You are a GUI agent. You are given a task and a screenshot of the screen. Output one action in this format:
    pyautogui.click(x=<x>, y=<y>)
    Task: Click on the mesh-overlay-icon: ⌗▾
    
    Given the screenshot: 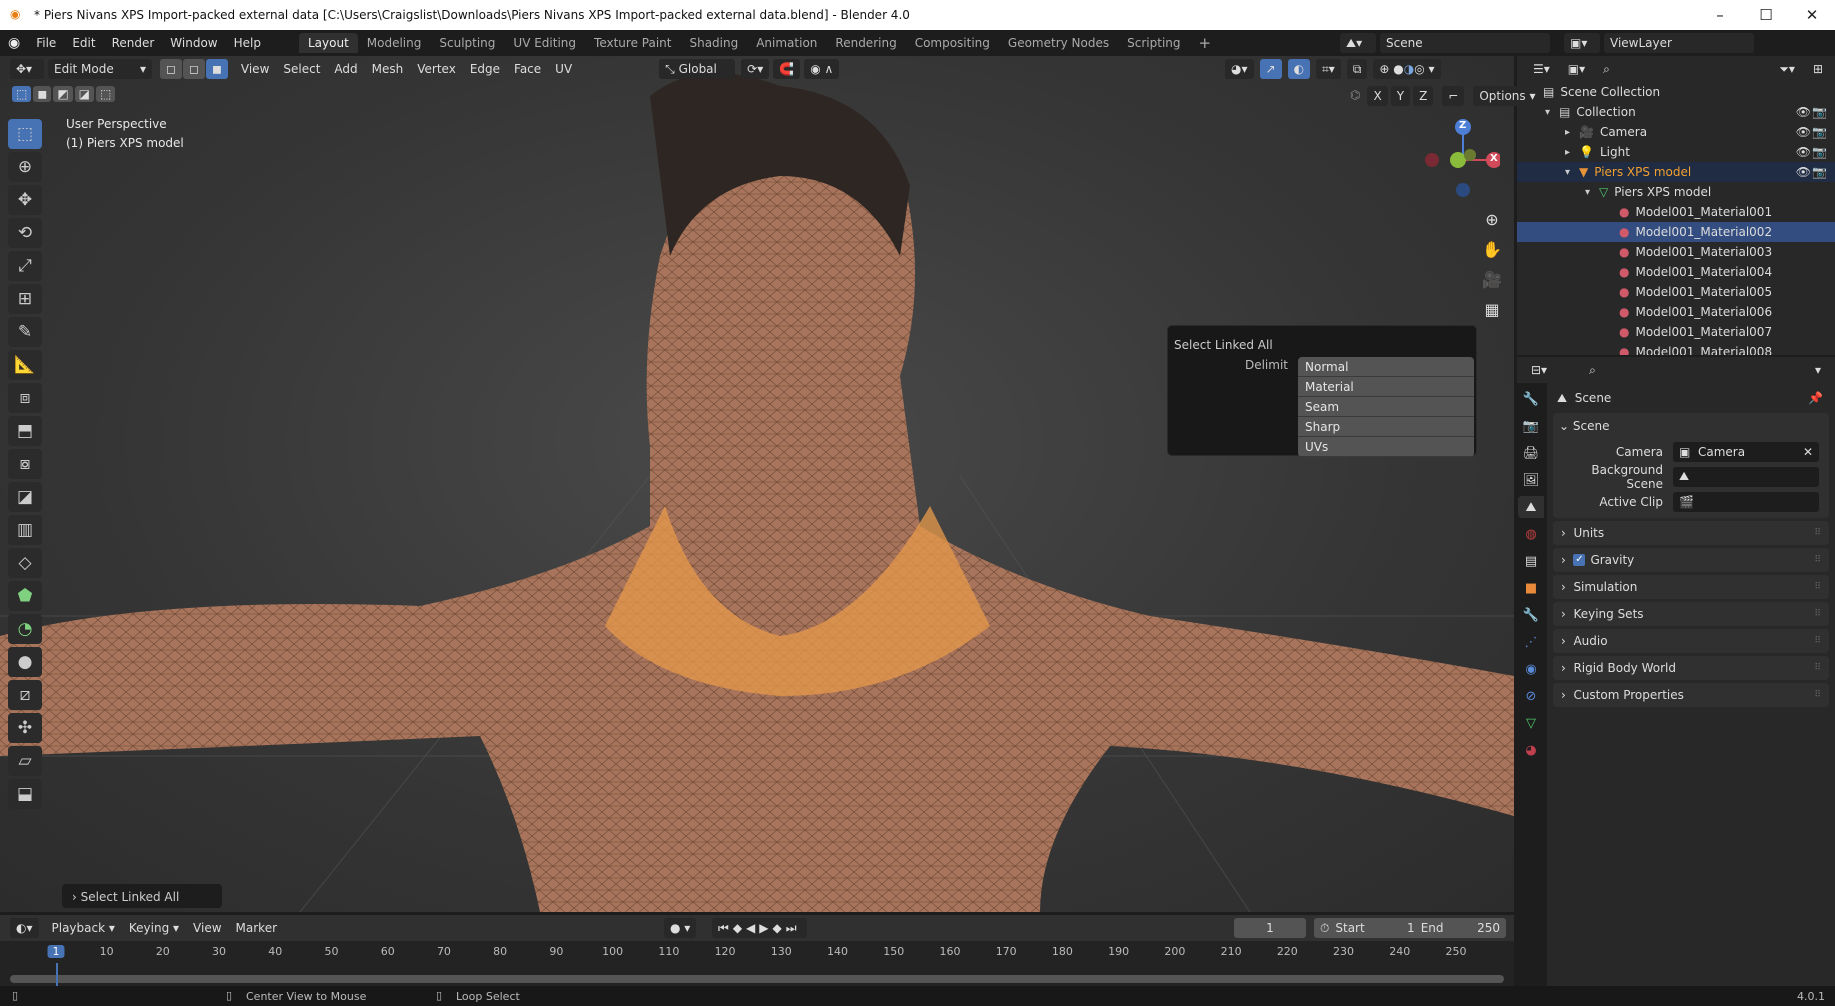 What is the action you would take?
    pyautogui.click(x=1328, y=69)
    